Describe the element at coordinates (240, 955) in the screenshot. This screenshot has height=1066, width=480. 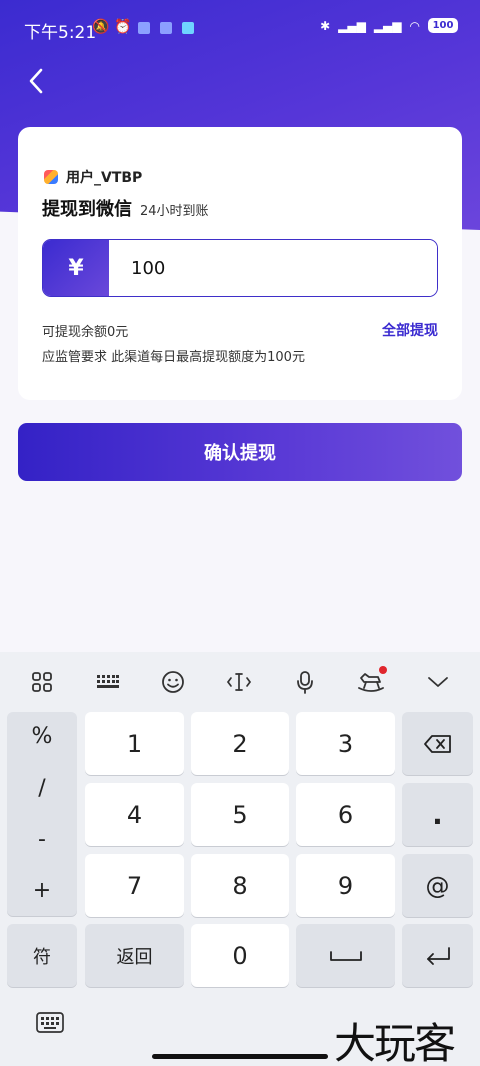
I see `key-0: 0` at that location.